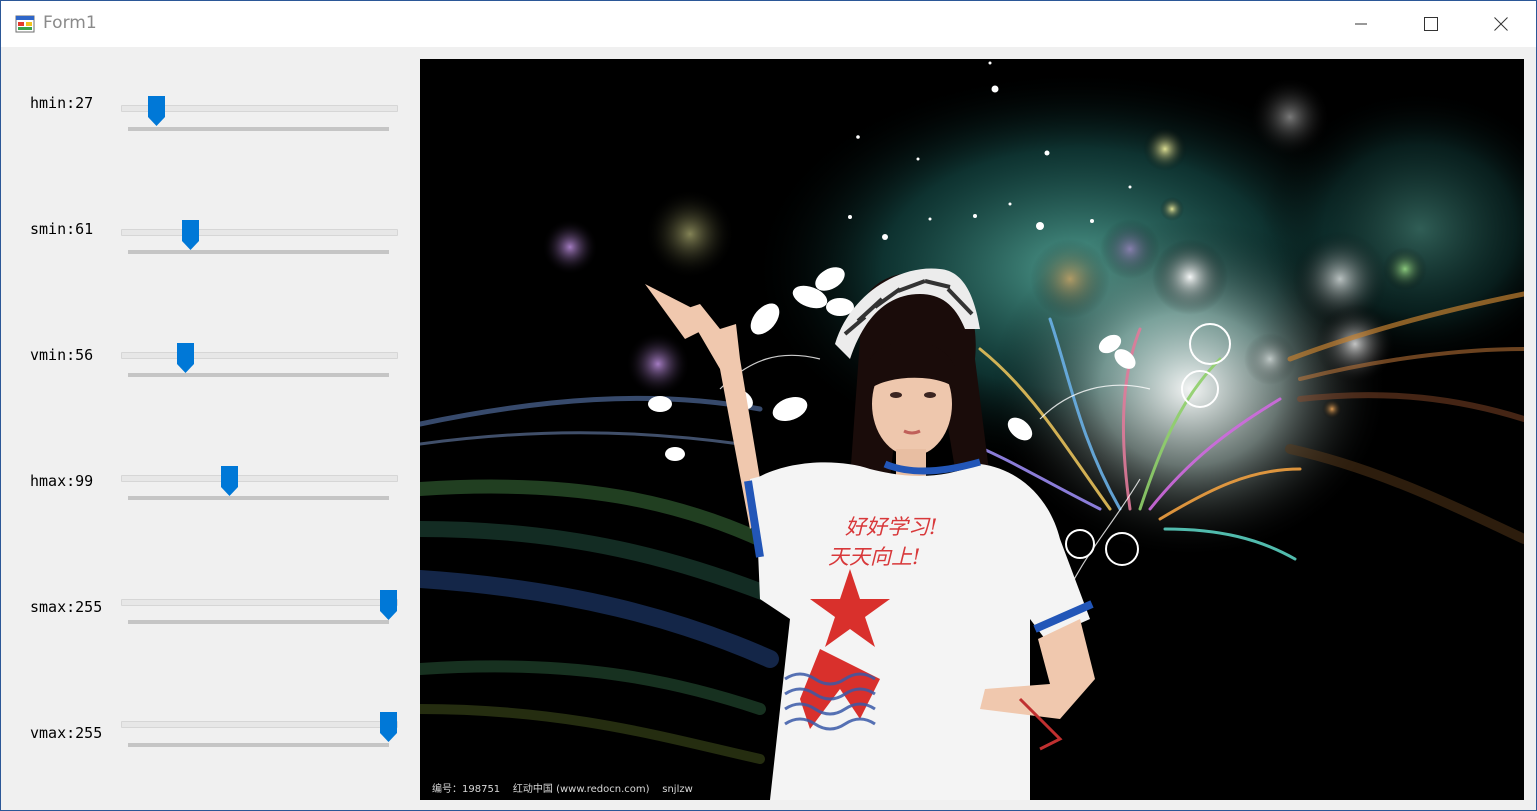  I want to click on vmin-trackbar-track, so click(259, 355).